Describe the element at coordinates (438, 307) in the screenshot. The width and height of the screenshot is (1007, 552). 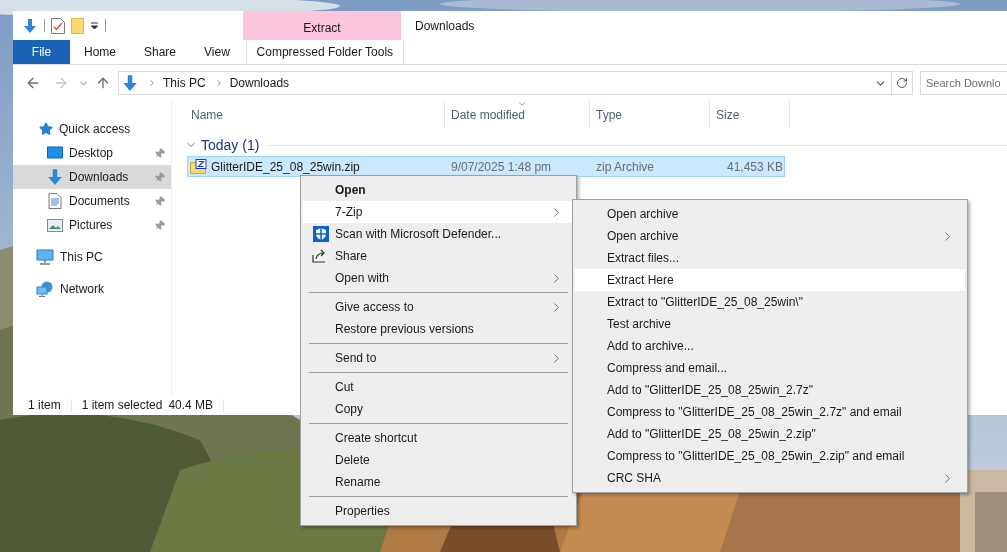
I see `menu-item: Give access to` at that location.